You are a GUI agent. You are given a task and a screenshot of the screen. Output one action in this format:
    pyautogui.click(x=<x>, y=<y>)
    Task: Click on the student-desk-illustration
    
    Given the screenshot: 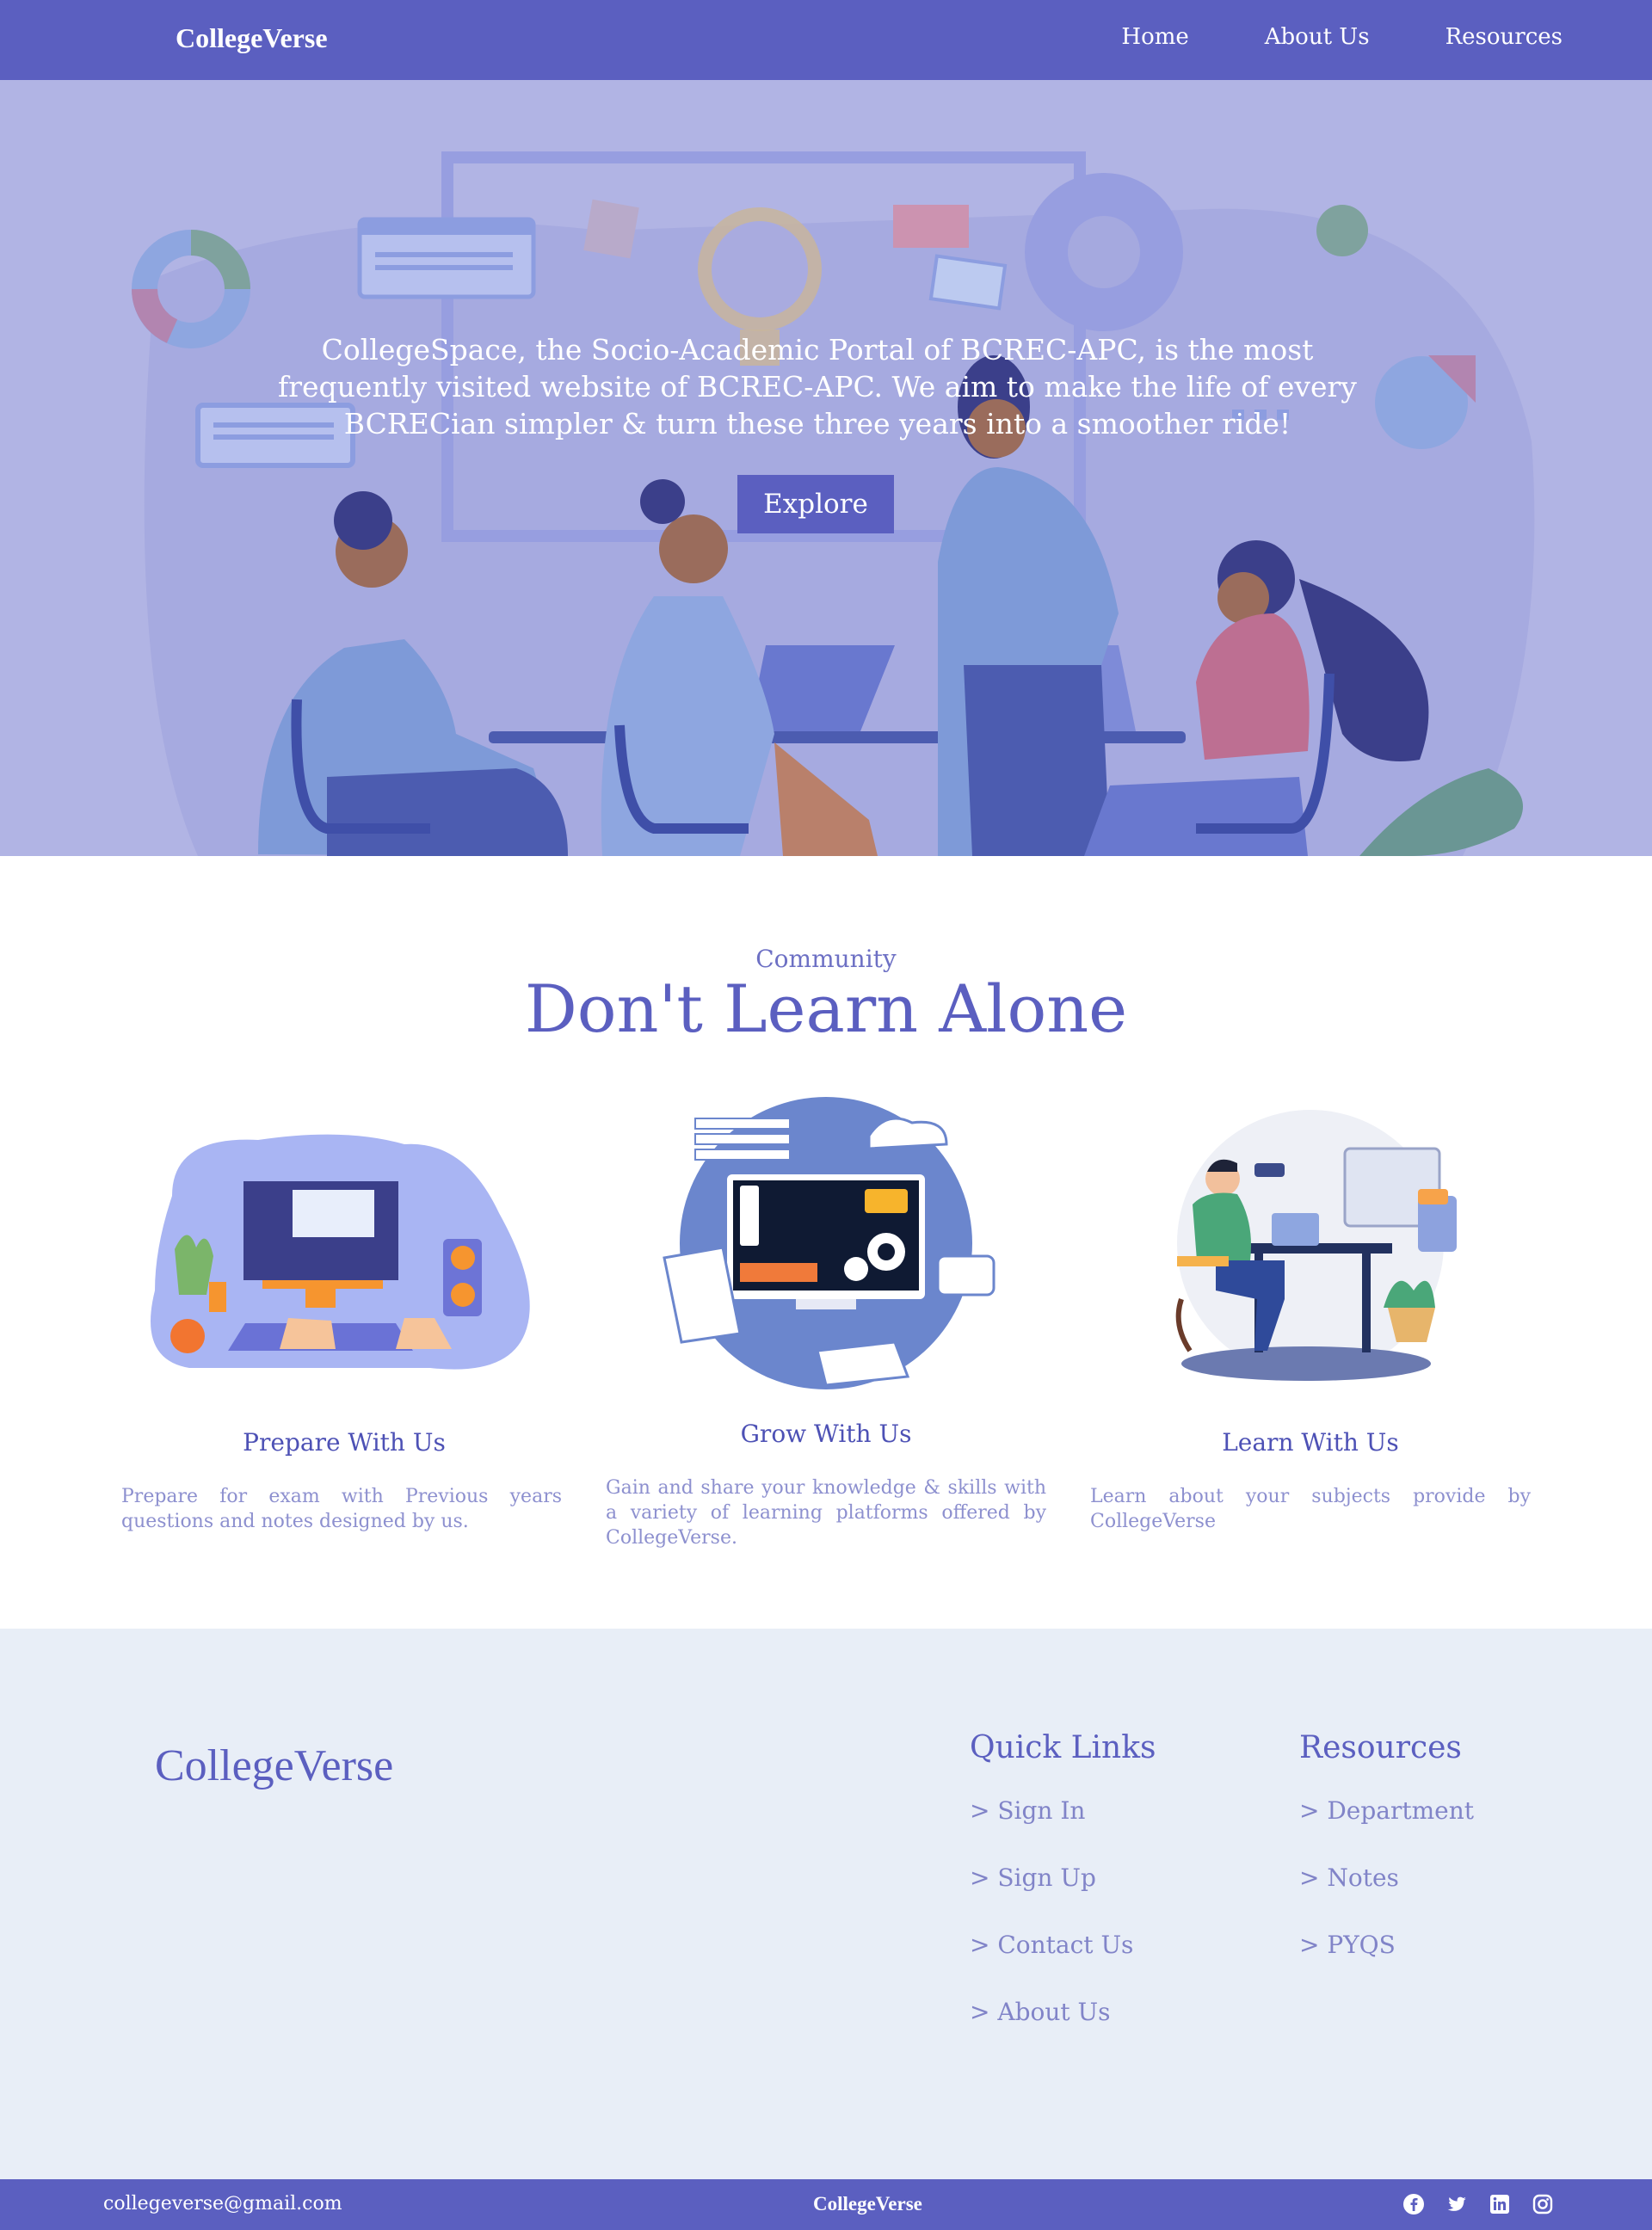 What is the action you would take?
    pyautogui.click(x=1316, y=1245)
    